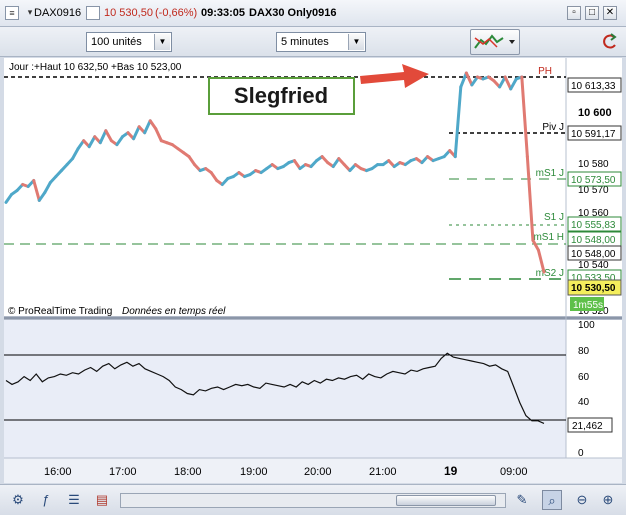 Image resolution: width=626 pixels, height=515 pixels. I want to click on bar-timer: 1m55s, so click(588, 305).